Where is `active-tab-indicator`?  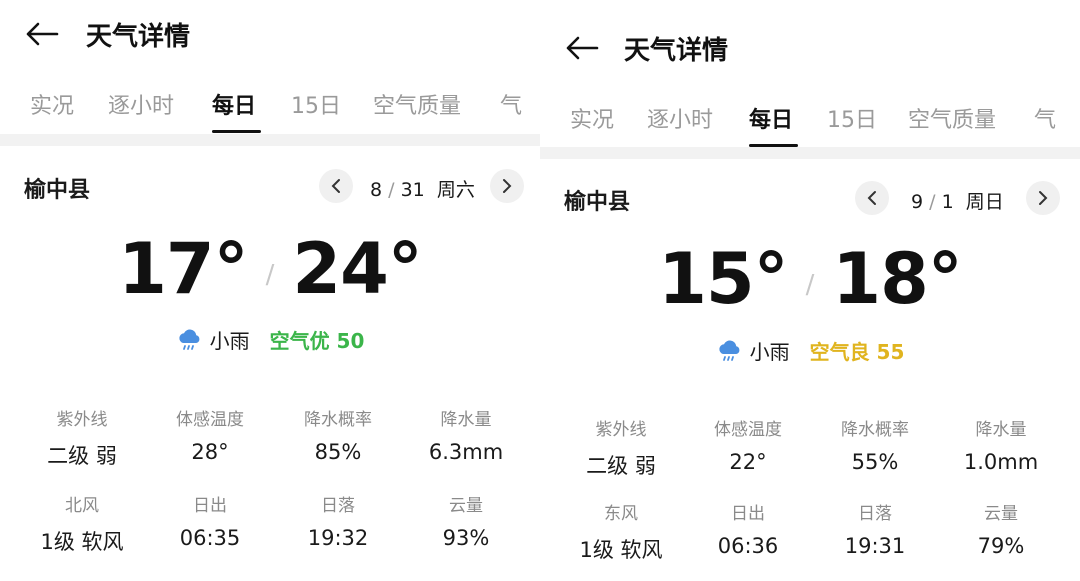
active-tab-indicator is located at coordinates (236, 131).